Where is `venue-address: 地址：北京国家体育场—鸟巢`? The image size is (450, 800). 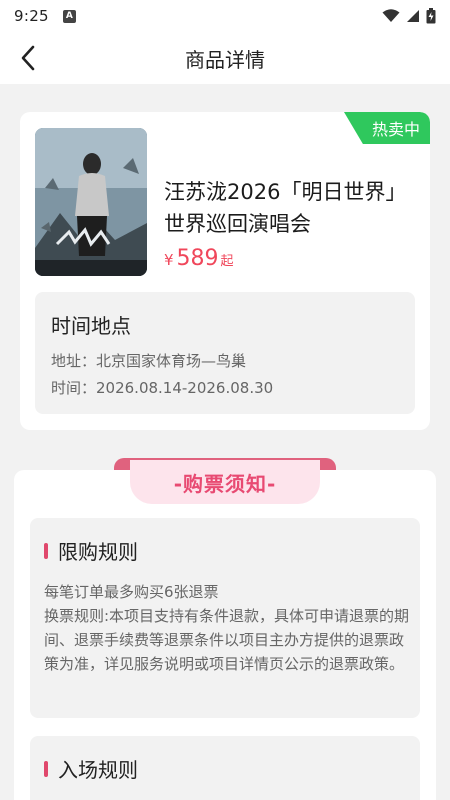
venue-address: 地址：北京国家体育场—鸟巢 is located at coordinates (149, 361).